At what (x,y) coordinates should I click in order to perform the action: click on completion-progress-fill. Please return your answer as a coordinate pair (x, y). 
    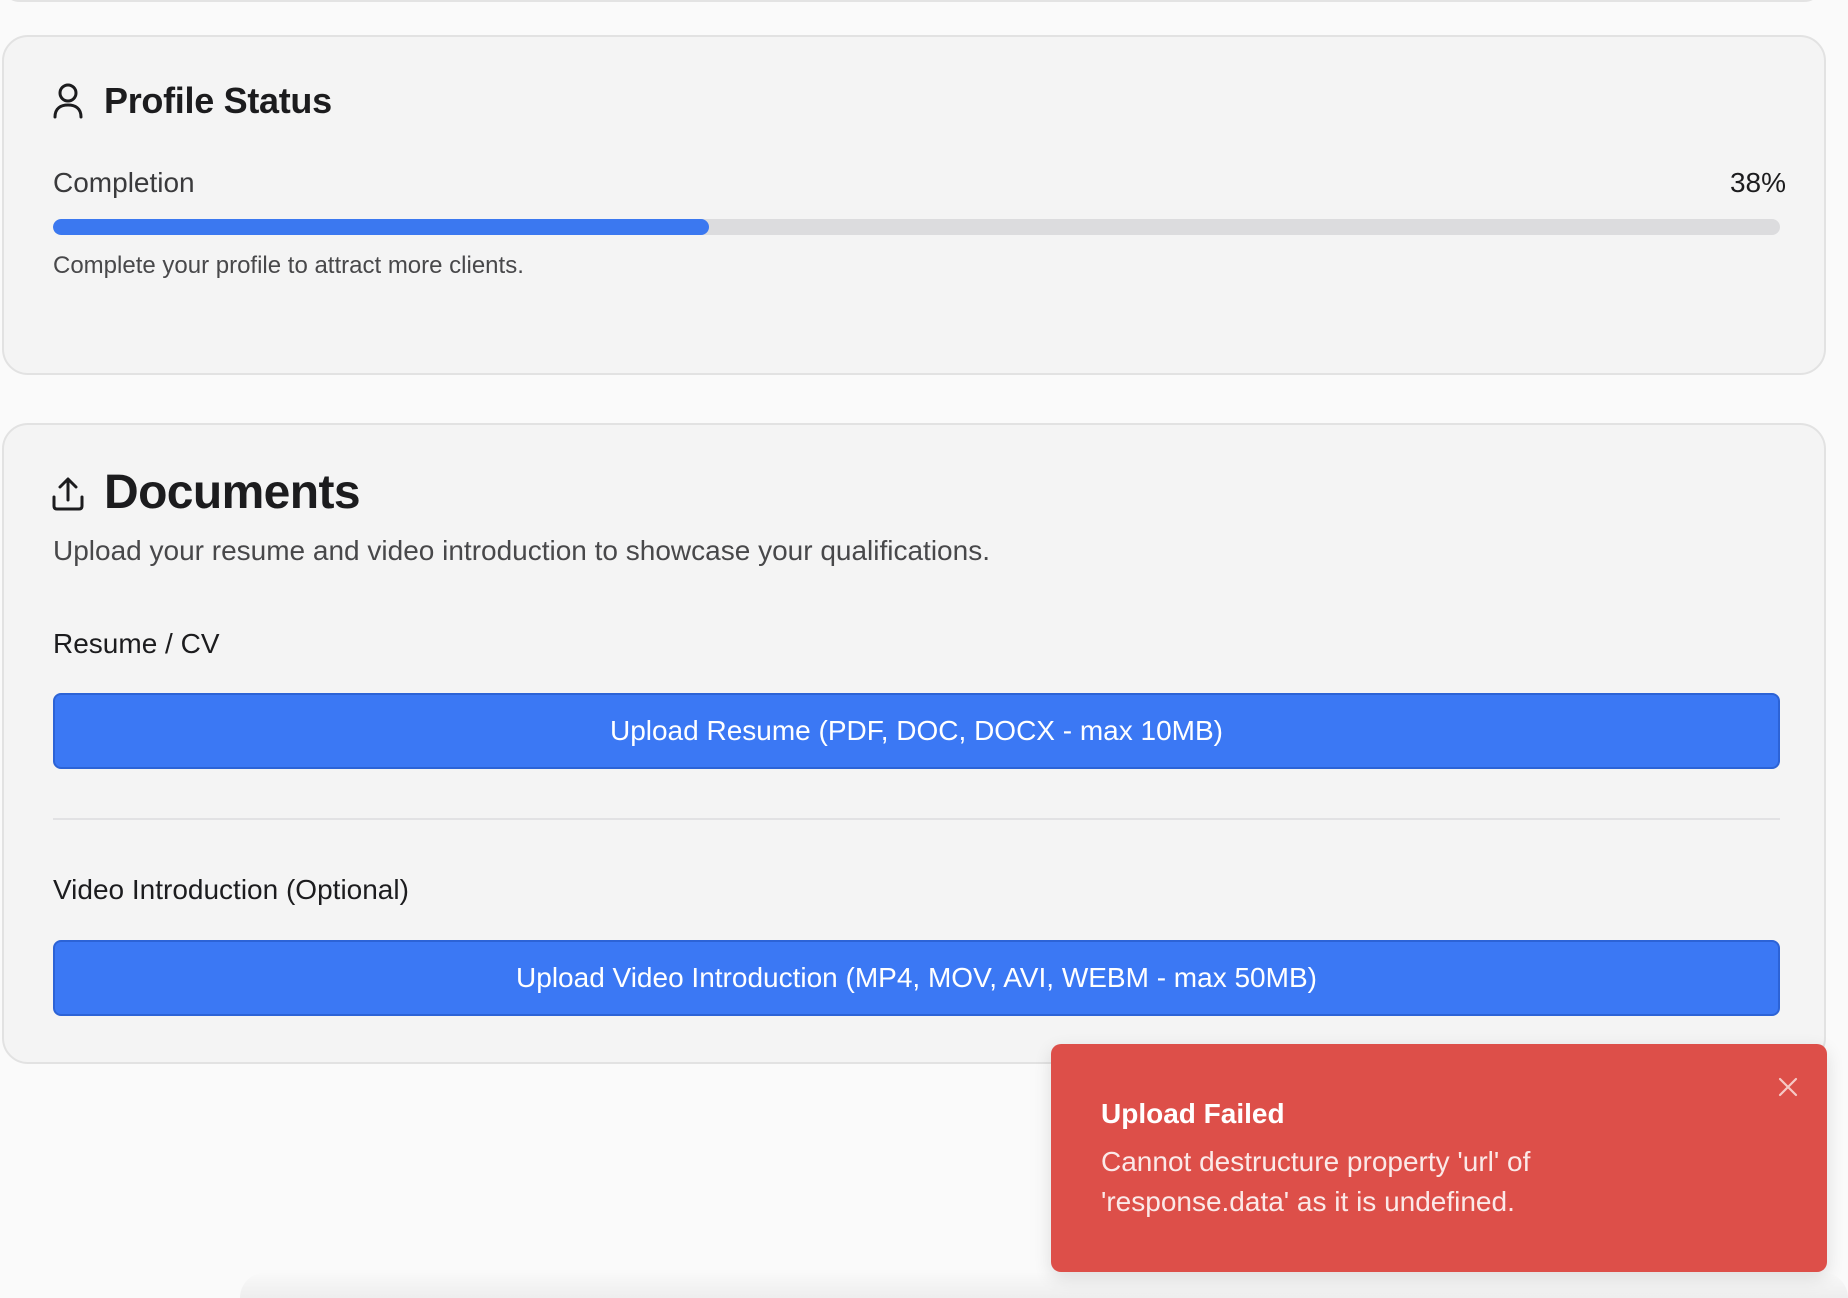
    Looking at the image, I should click on (381, 227).